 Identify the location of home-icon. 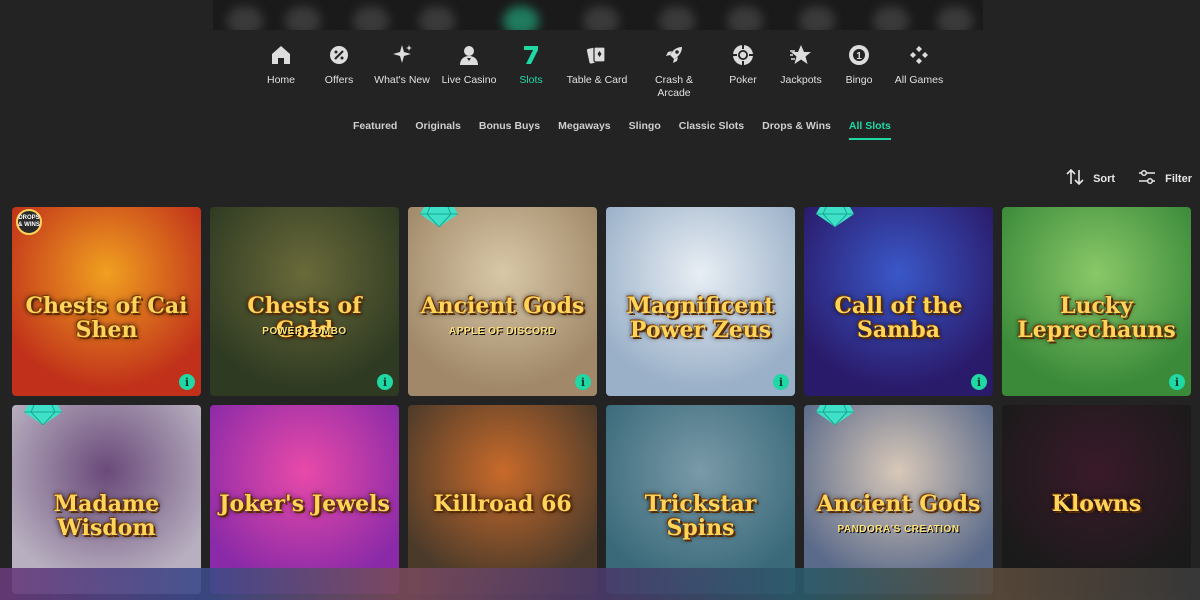
(281, 55).